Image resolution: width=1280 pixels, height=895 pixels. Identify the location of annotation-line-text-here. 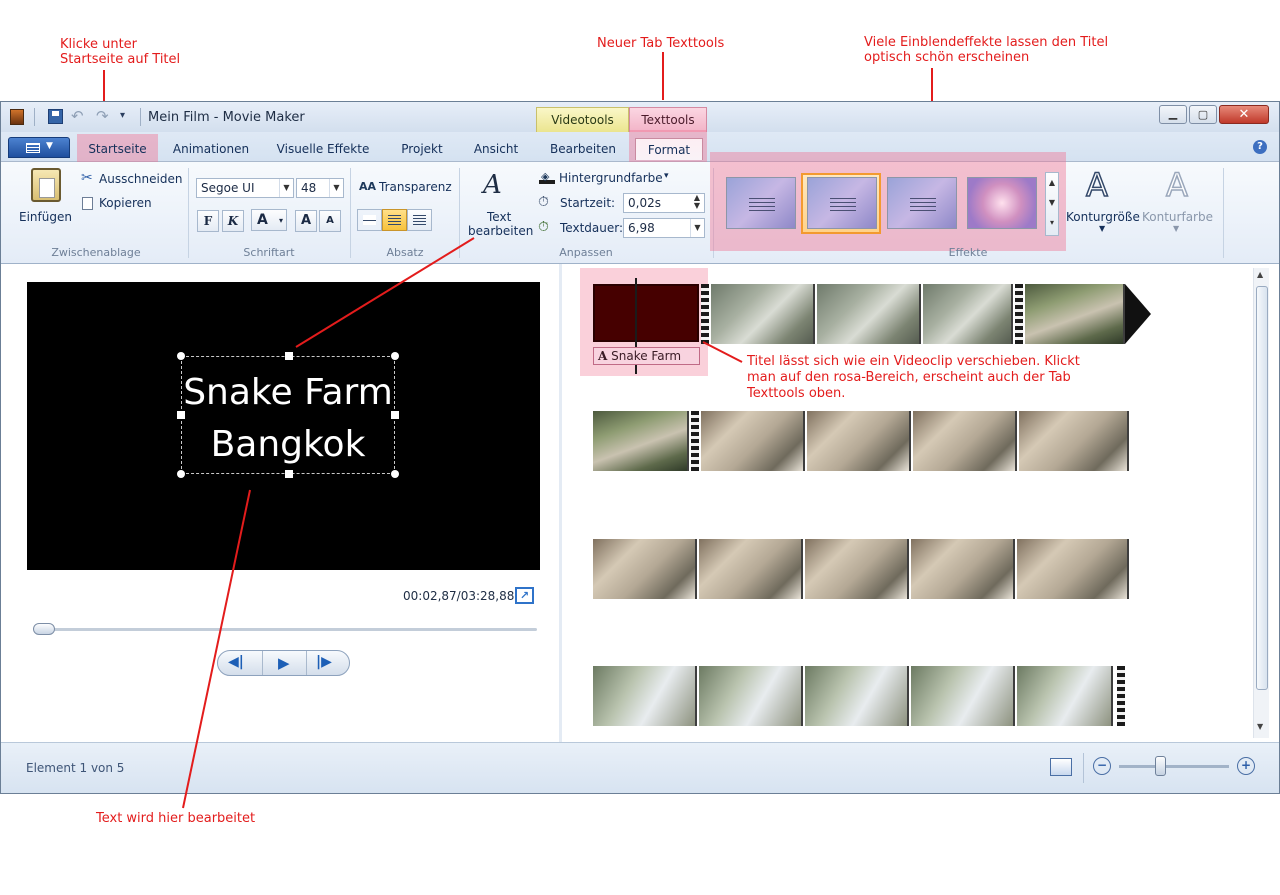
(216, 649).